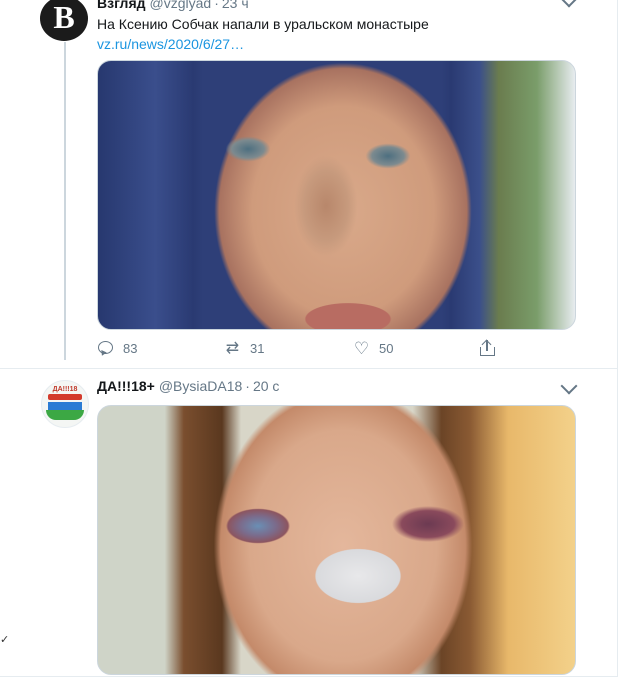 This screenshot has width=620, height=679. What do you see at coordinates (487, 348) in the screenshot?
I see `share-icon` at bounding box center [487, 348].